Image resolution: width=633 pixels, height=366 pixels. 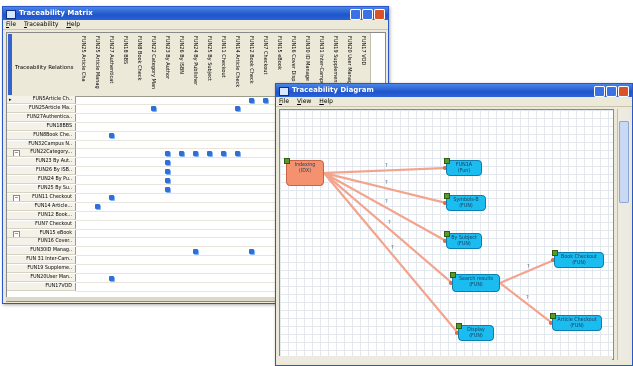 I want to click on column-header: FUN26 By ISBN, so click(x=181, y=65).